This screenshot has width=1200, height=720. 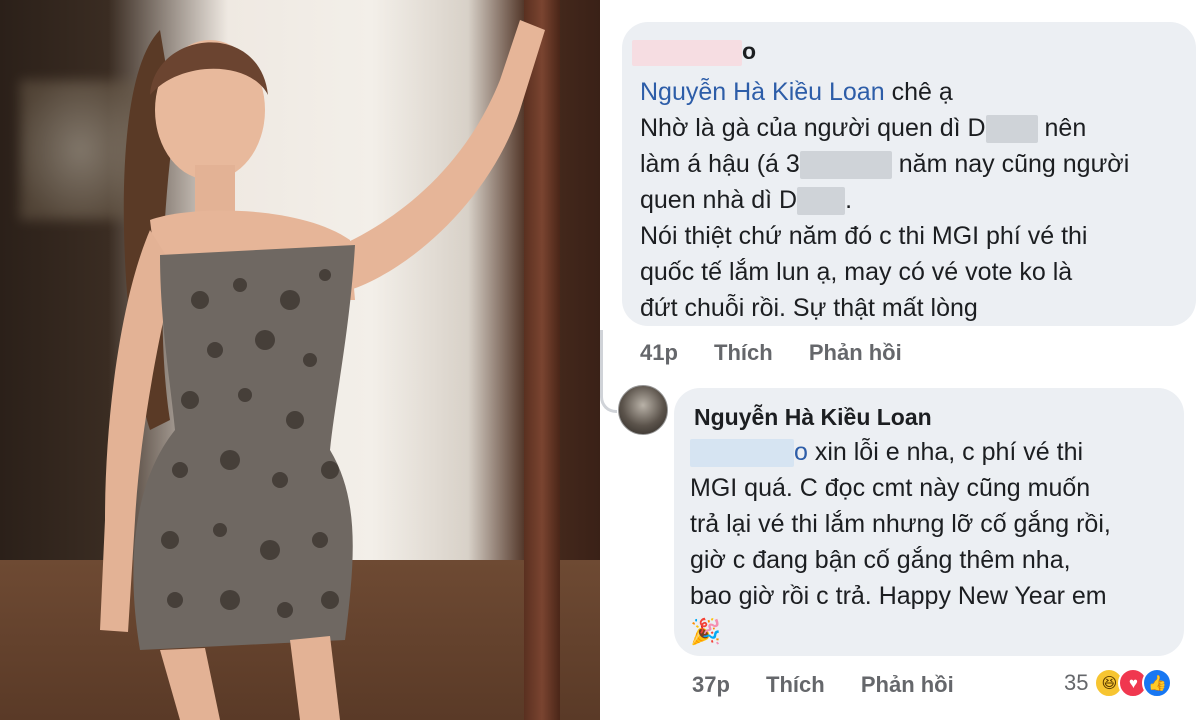 What do you see at coordinates (1076, 682) in the screenshot?
I see `reaction-count: 35` at bounding box center [1076, 682].